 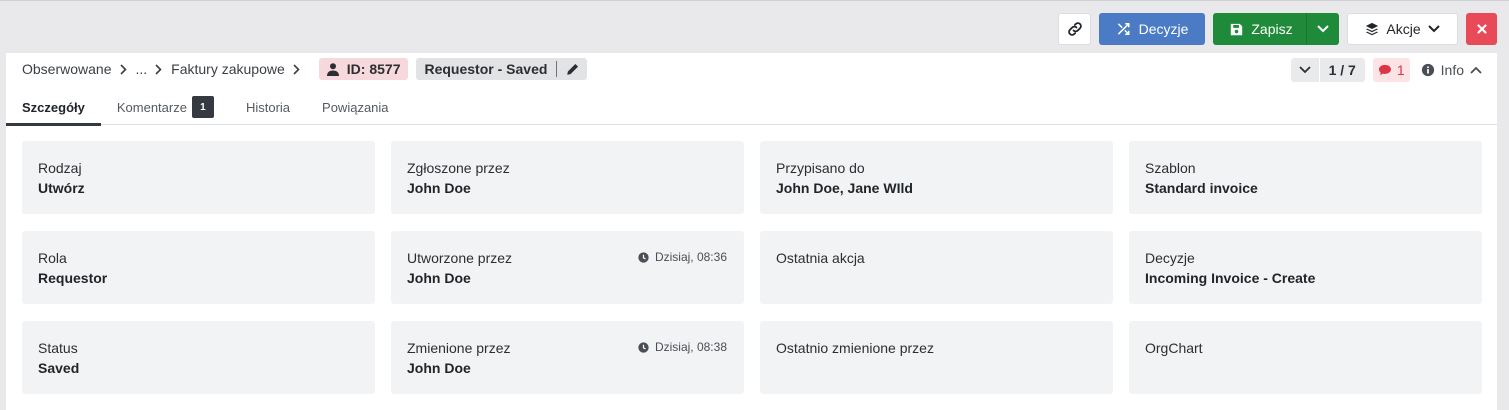 I want to click on field-last-action: Ostatnia akcja, so click(x=936, y=267).